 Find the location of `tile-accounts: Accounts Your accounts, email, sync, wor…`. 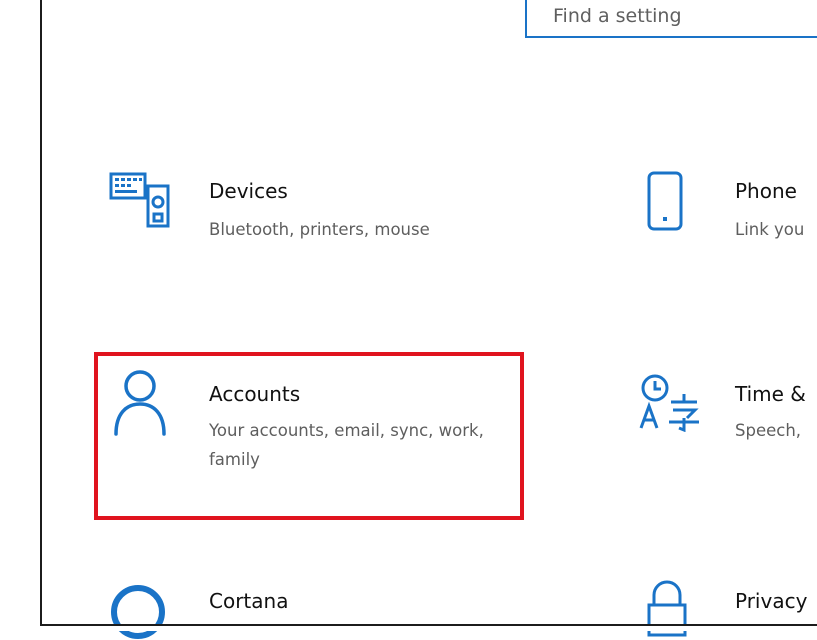

tile-accounts: Accounts Your accounts, email, sync, wor… is located at coordinates (310, 435).